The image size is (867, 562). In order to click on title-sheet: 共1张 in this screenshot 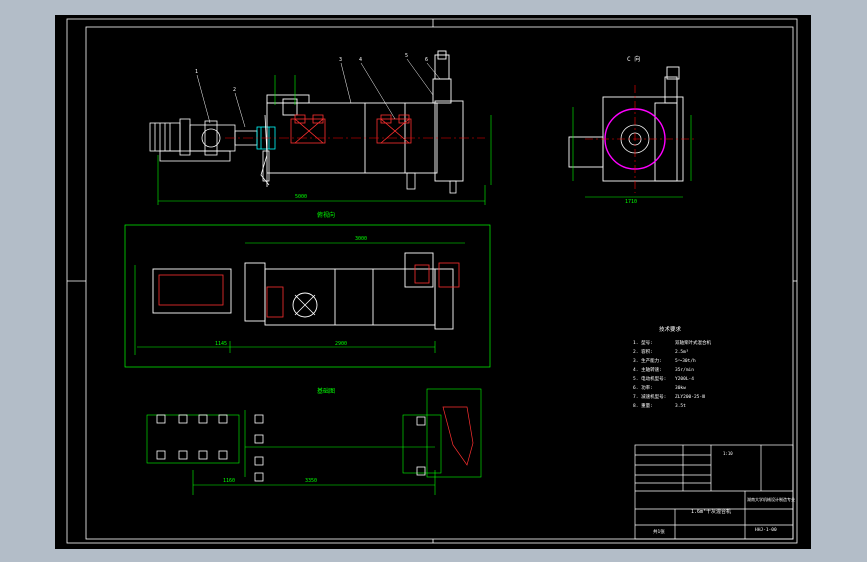, I will do `click(659, 531)`.